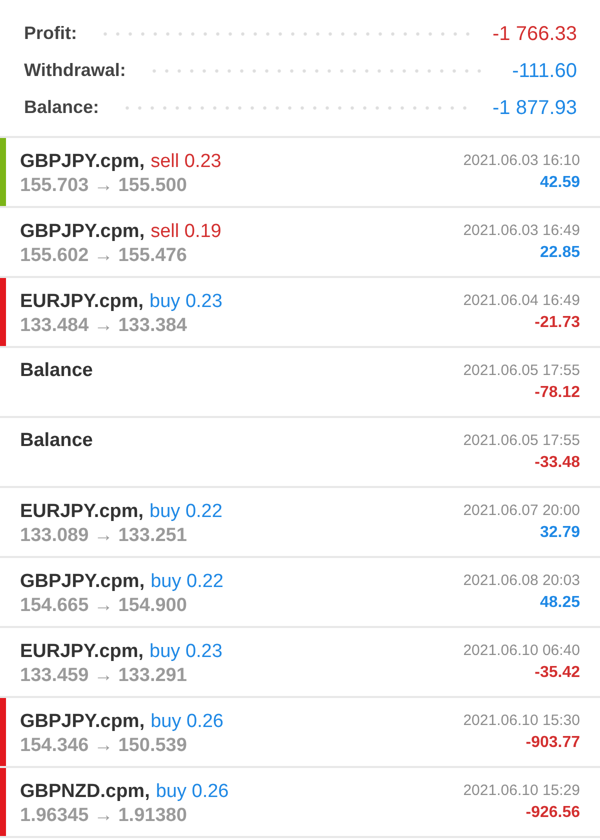 The width and height of the screenshot is (600, 840). I want to click on profit-text: 48.25, so click(560, 603).